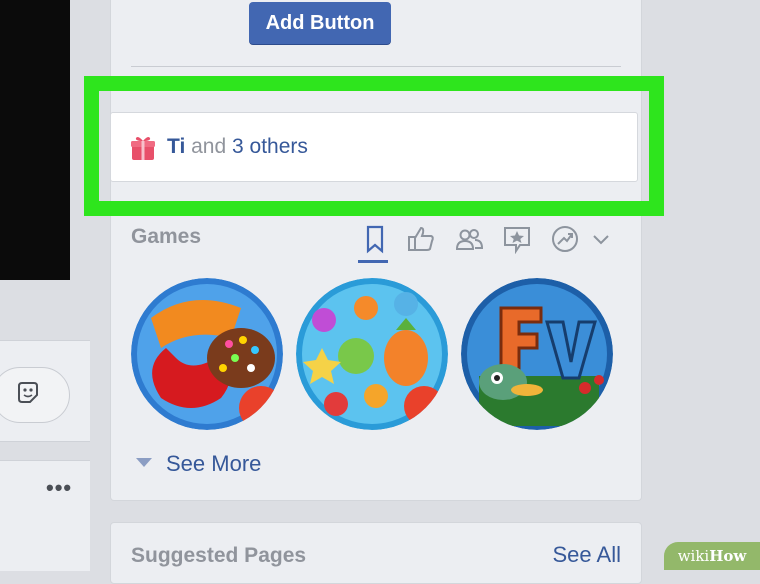 The image size is (760, 584). What do you see at coordinates (214, 463) in the screenshot?
I see `see-more-label: See More` at bounding box center [214, 463].